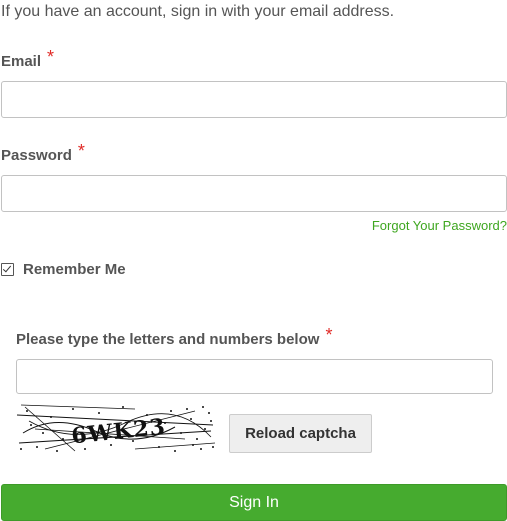 This screenshot has width=507, height=521. Describe the element at coordinates (254, 376) in the screenshot. I see `captcha-input` at that location.